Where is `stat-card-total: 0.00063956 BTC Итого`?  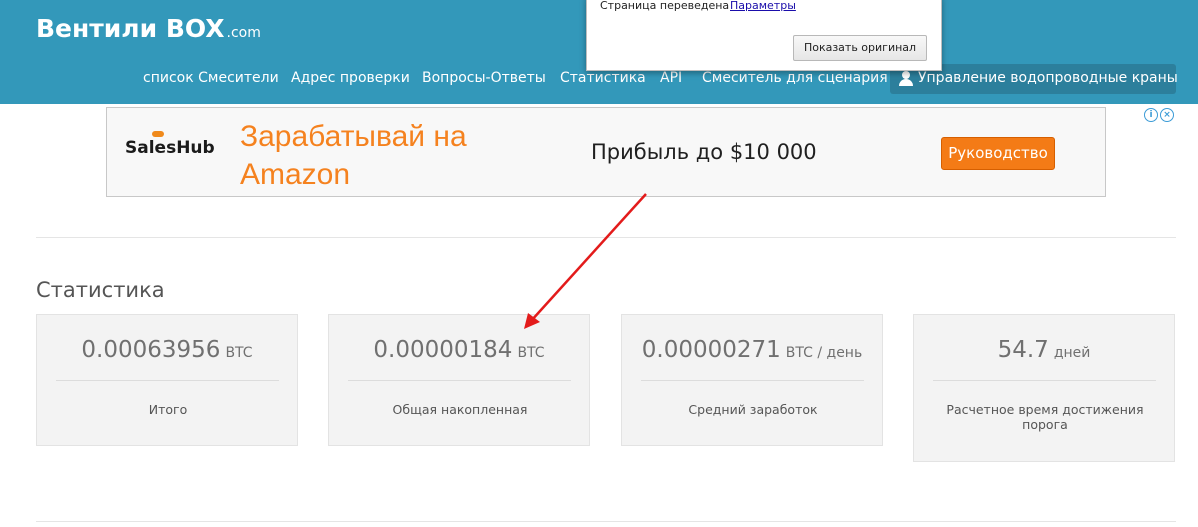
stat-card-total: 0.00063956 BTC Итого is located at coordinates (167, 380).